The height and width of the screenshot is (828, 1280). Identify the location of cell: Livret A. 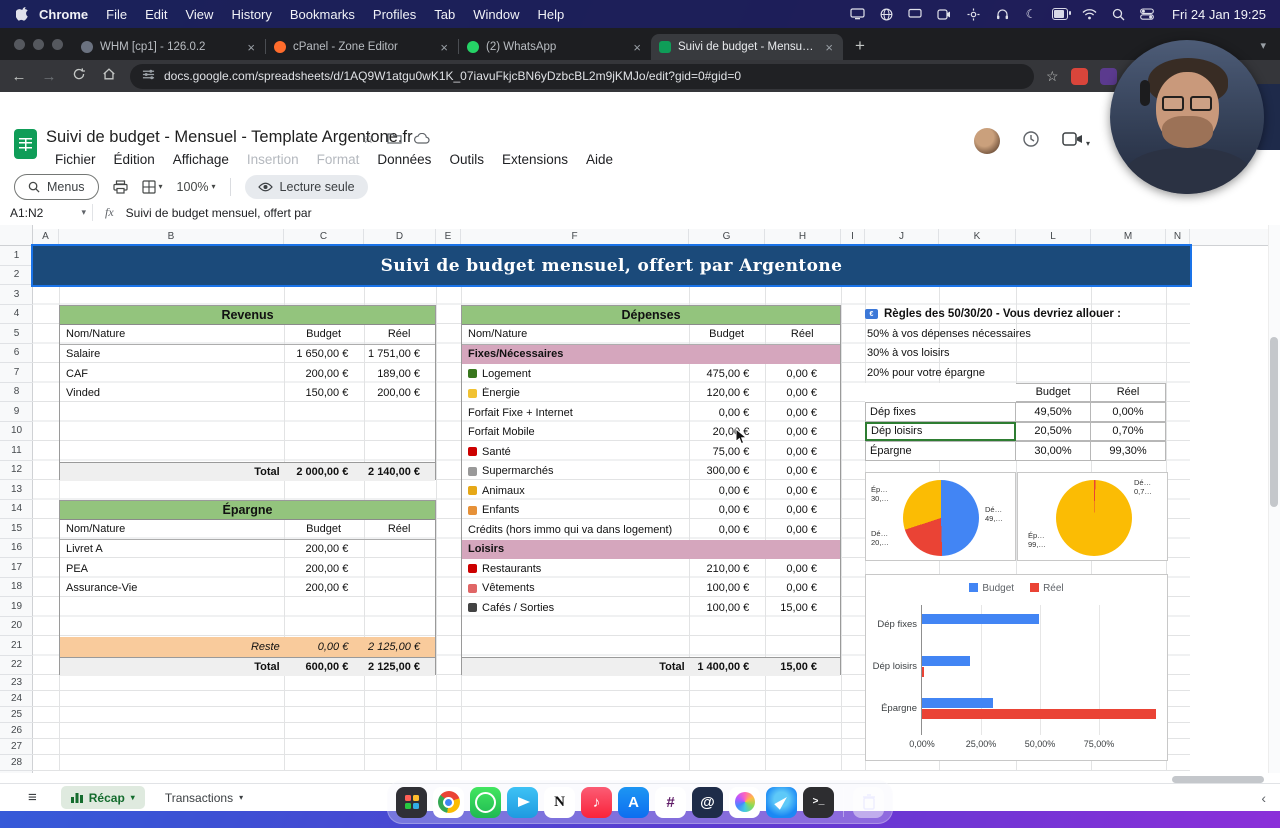
(172, 549).